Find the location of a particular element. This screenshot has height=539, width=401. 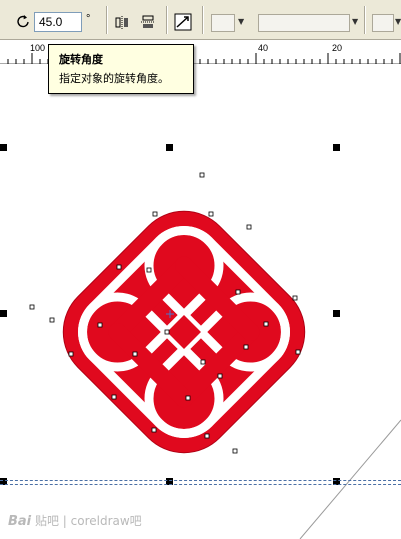

tooltip-title: 旋转角度 is located at coordinates (81, 59).